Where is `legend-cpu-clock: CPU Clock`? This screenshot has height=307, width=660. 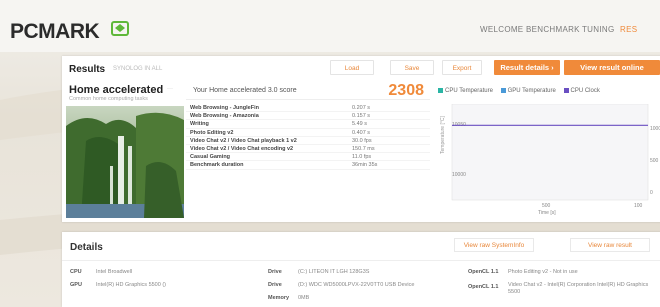
legend-cpu-clock: CPU Clock is located at coordinates (581, 91).